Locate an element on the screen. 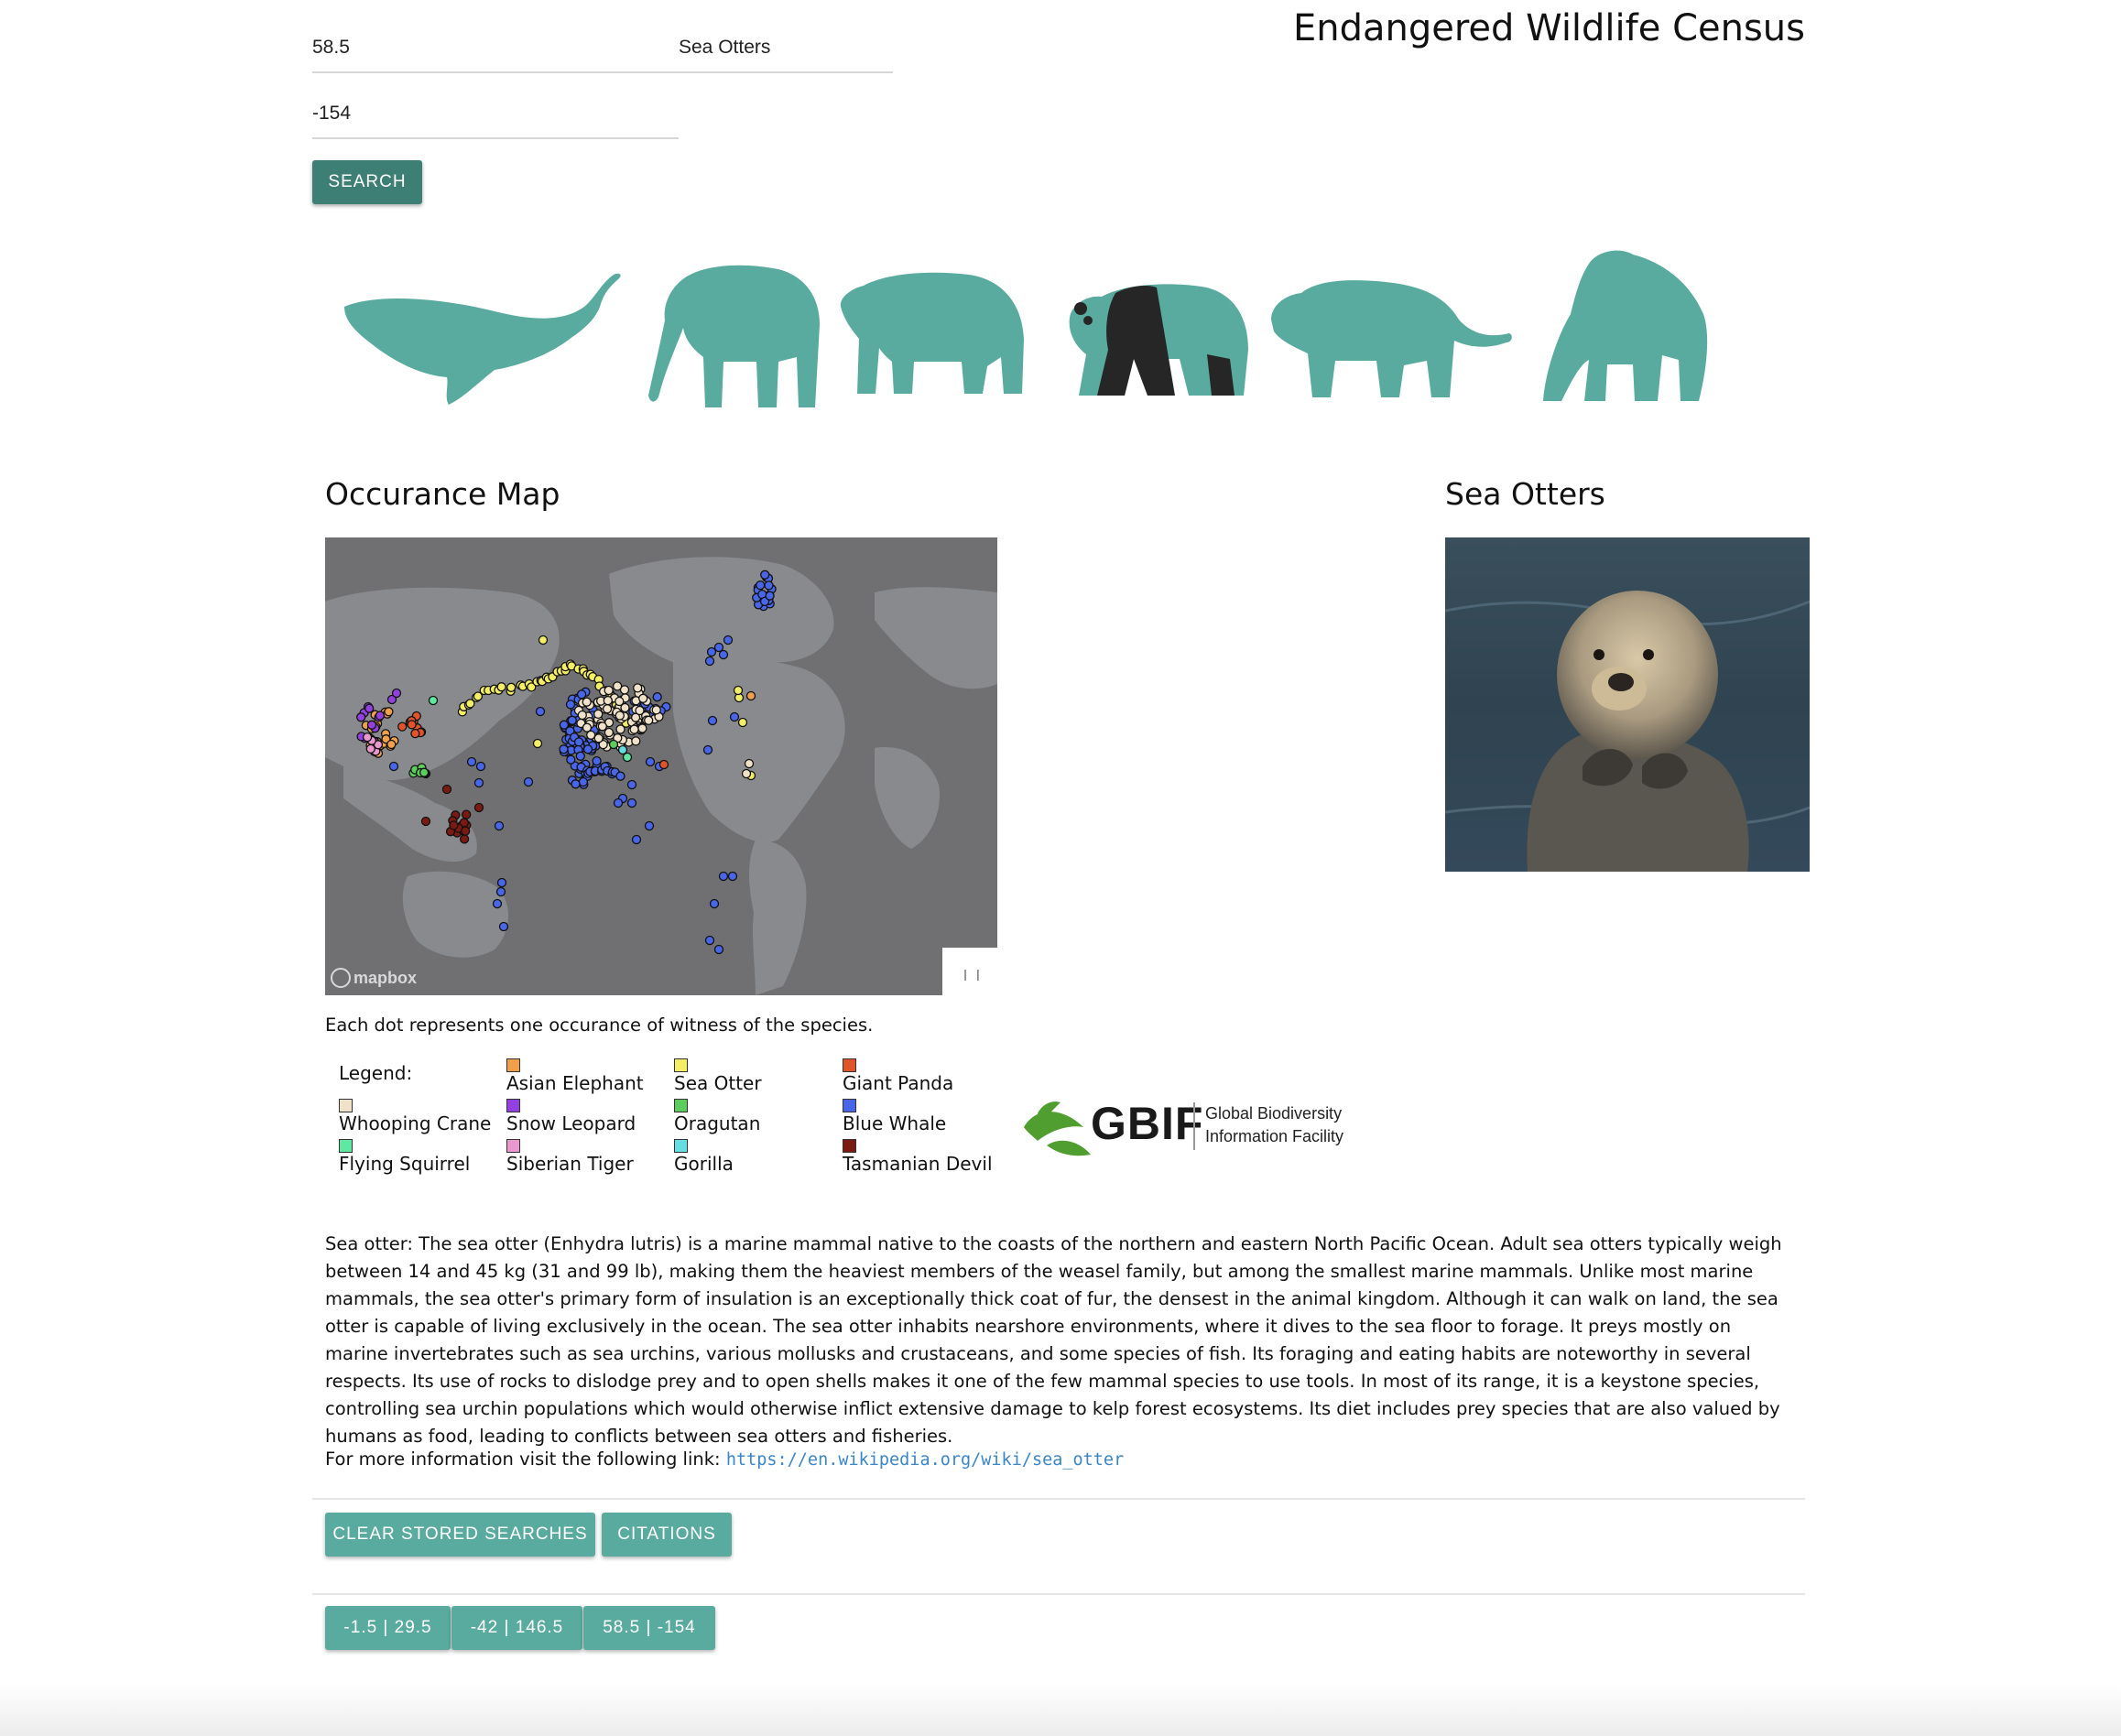 Image resolution: width=2121 pixels, height=1736 pixels. stored-search-button: -42 | 146.5 is located at coordinates (516, 1628).